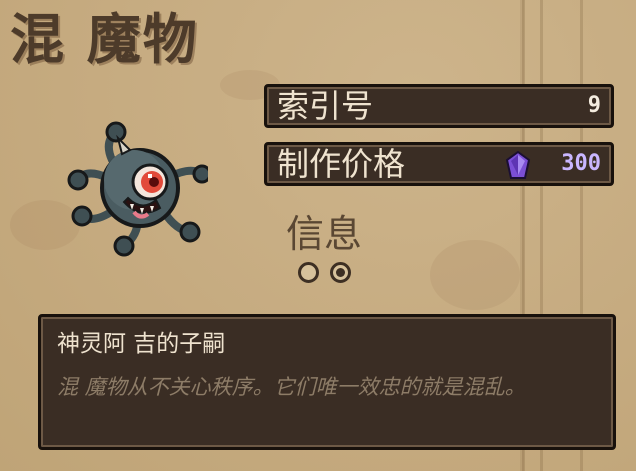  Describe the element at coordinates (341, 164) in the screenshot. I see `craft-cost-label: 制作价格` at that location.